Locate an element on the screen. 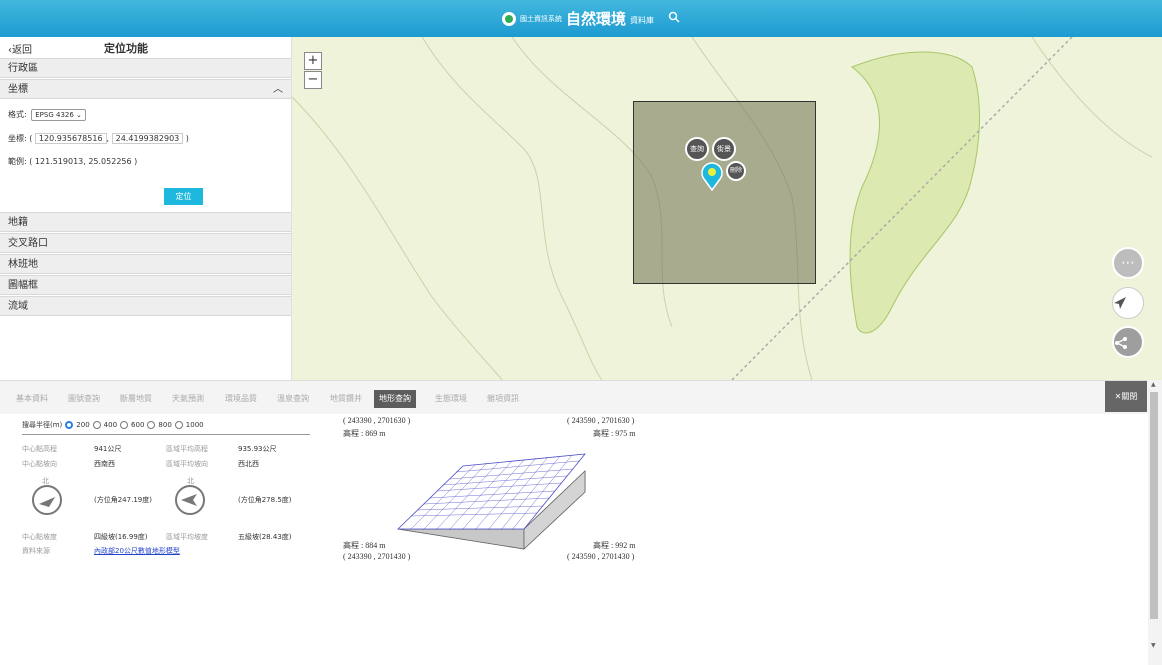 This screenshot has height=665, width=1162. tl-coord: ( 243390 , 2701630 ) is located at coordinates (377, 420).